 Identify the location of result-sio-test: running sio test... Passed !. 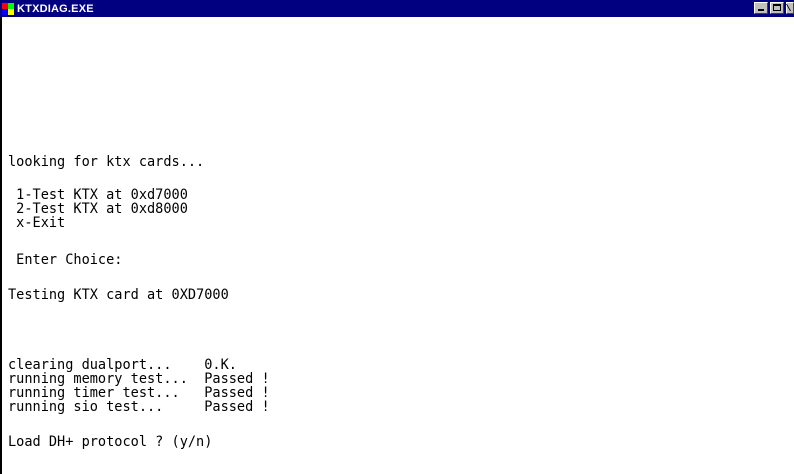
(139, 407).